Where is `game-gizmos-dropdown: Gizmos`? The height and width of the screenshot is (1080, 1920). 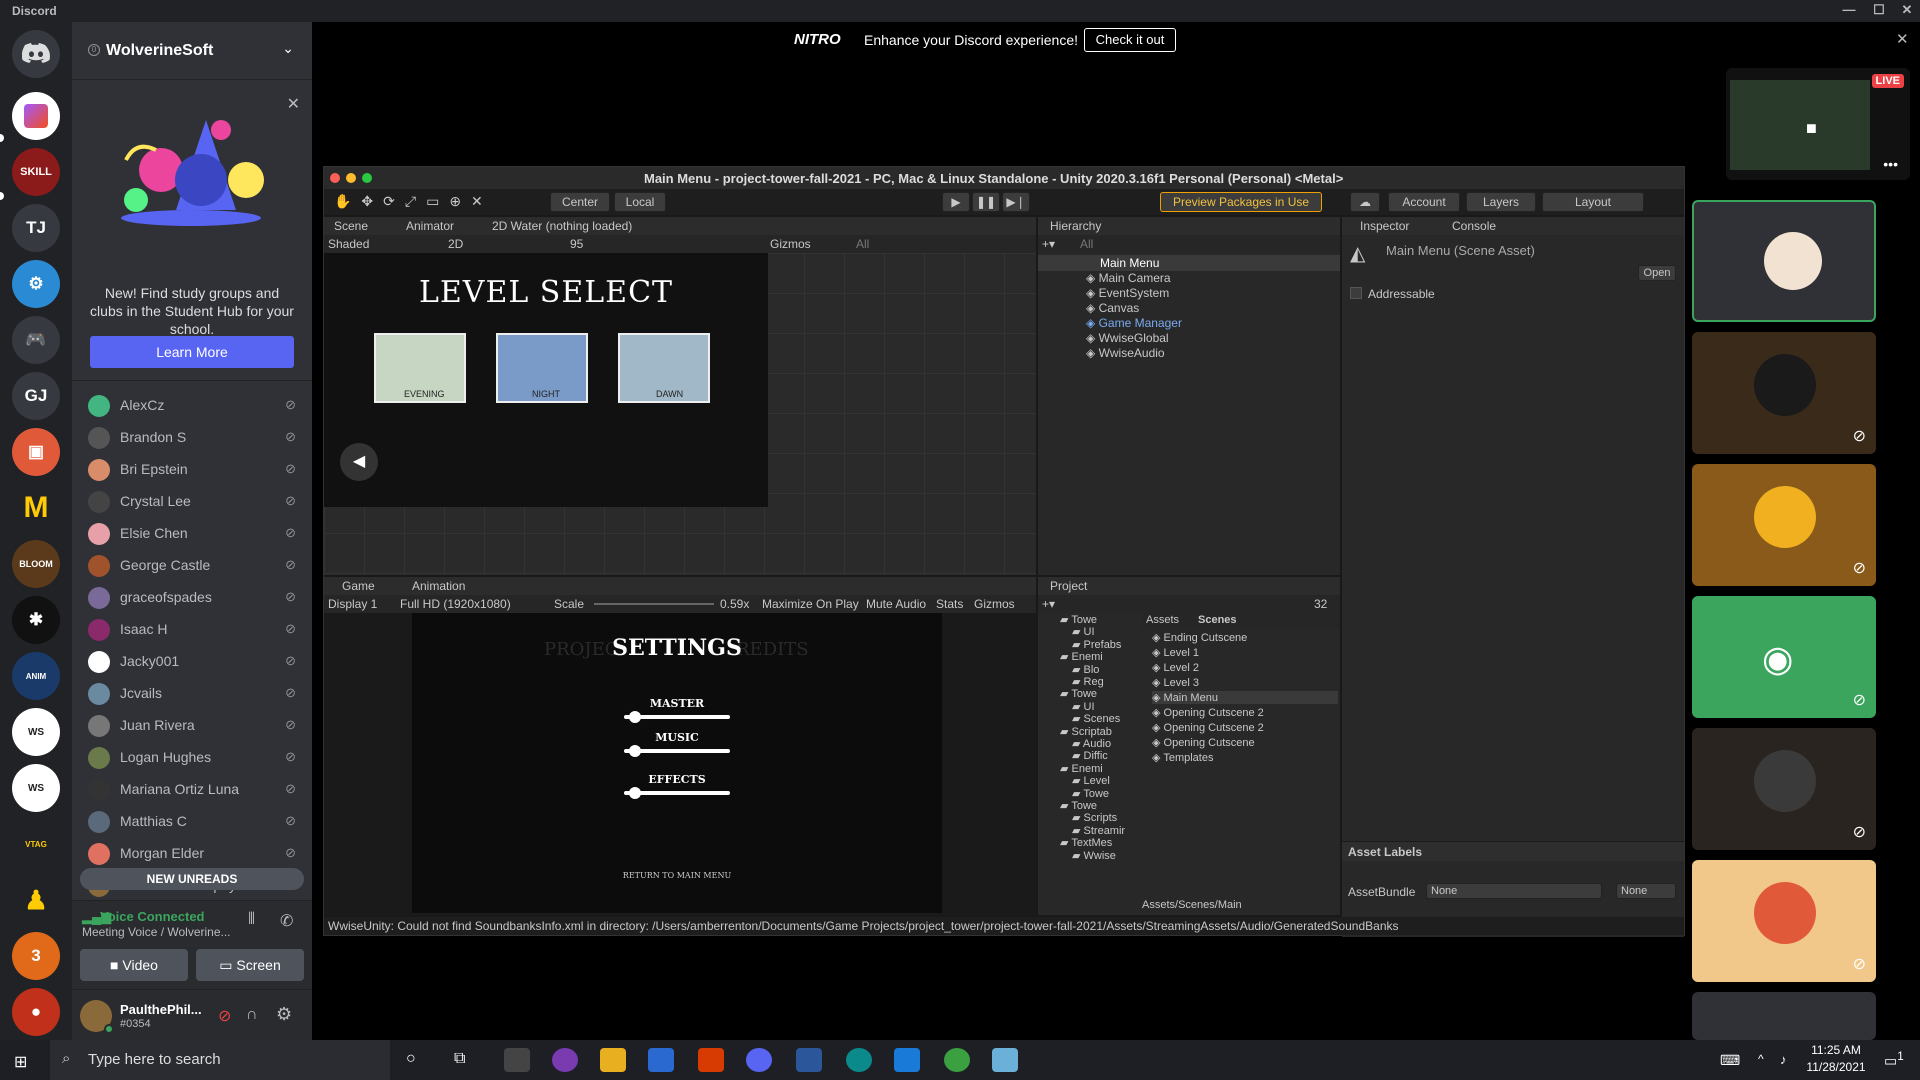 game-gizmos-dropdown: Gizmos is located at coordinates (994, 604).